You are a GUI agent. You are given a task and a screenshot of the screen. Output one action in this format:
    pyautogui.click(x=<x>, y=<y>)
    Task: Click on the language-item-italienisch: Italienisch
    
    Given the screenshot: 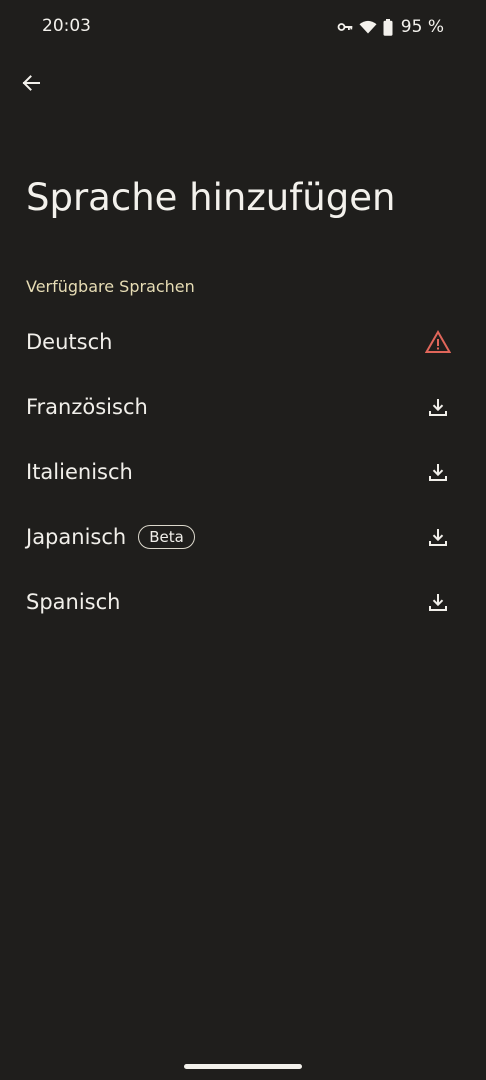 What is the action you would take?
    pyautogui.click(x=243, y=471)
    